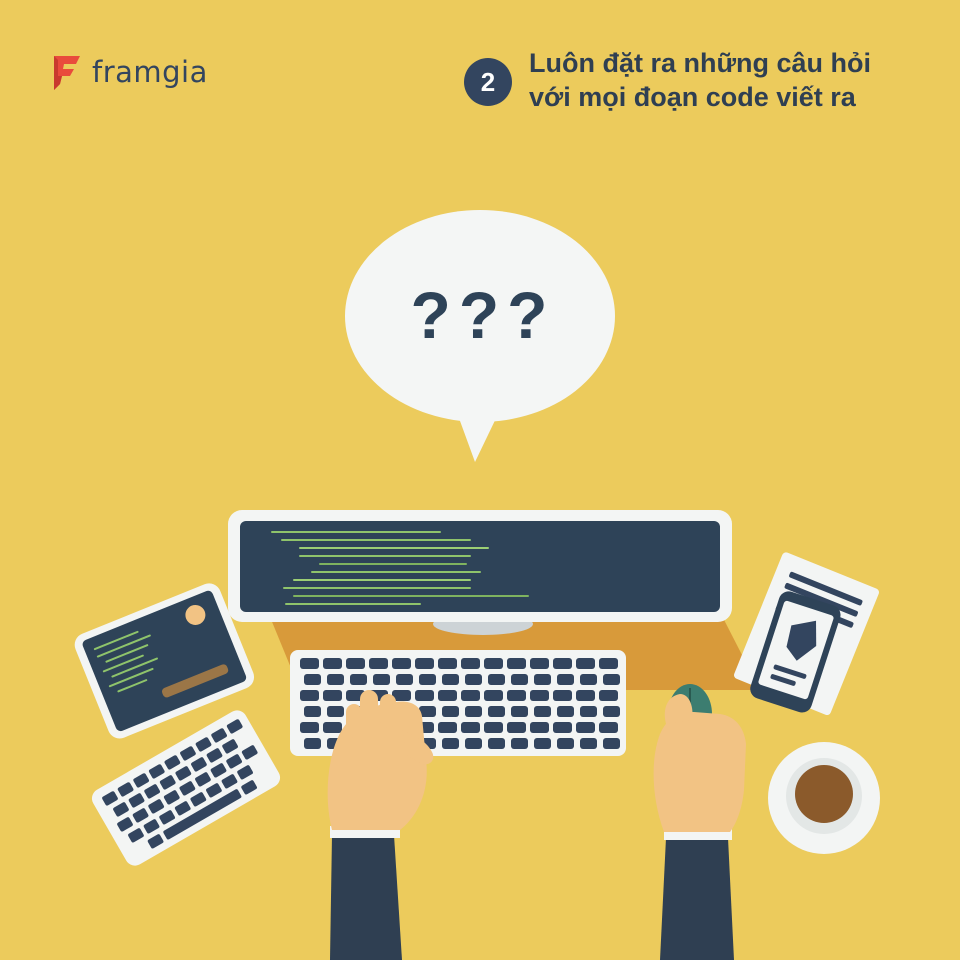 The height and width of the screenshot is (960, 960). Describe the element at coordinates (67, 73) in the screenshot. I see `framgia-f-logo-icon` at that location.